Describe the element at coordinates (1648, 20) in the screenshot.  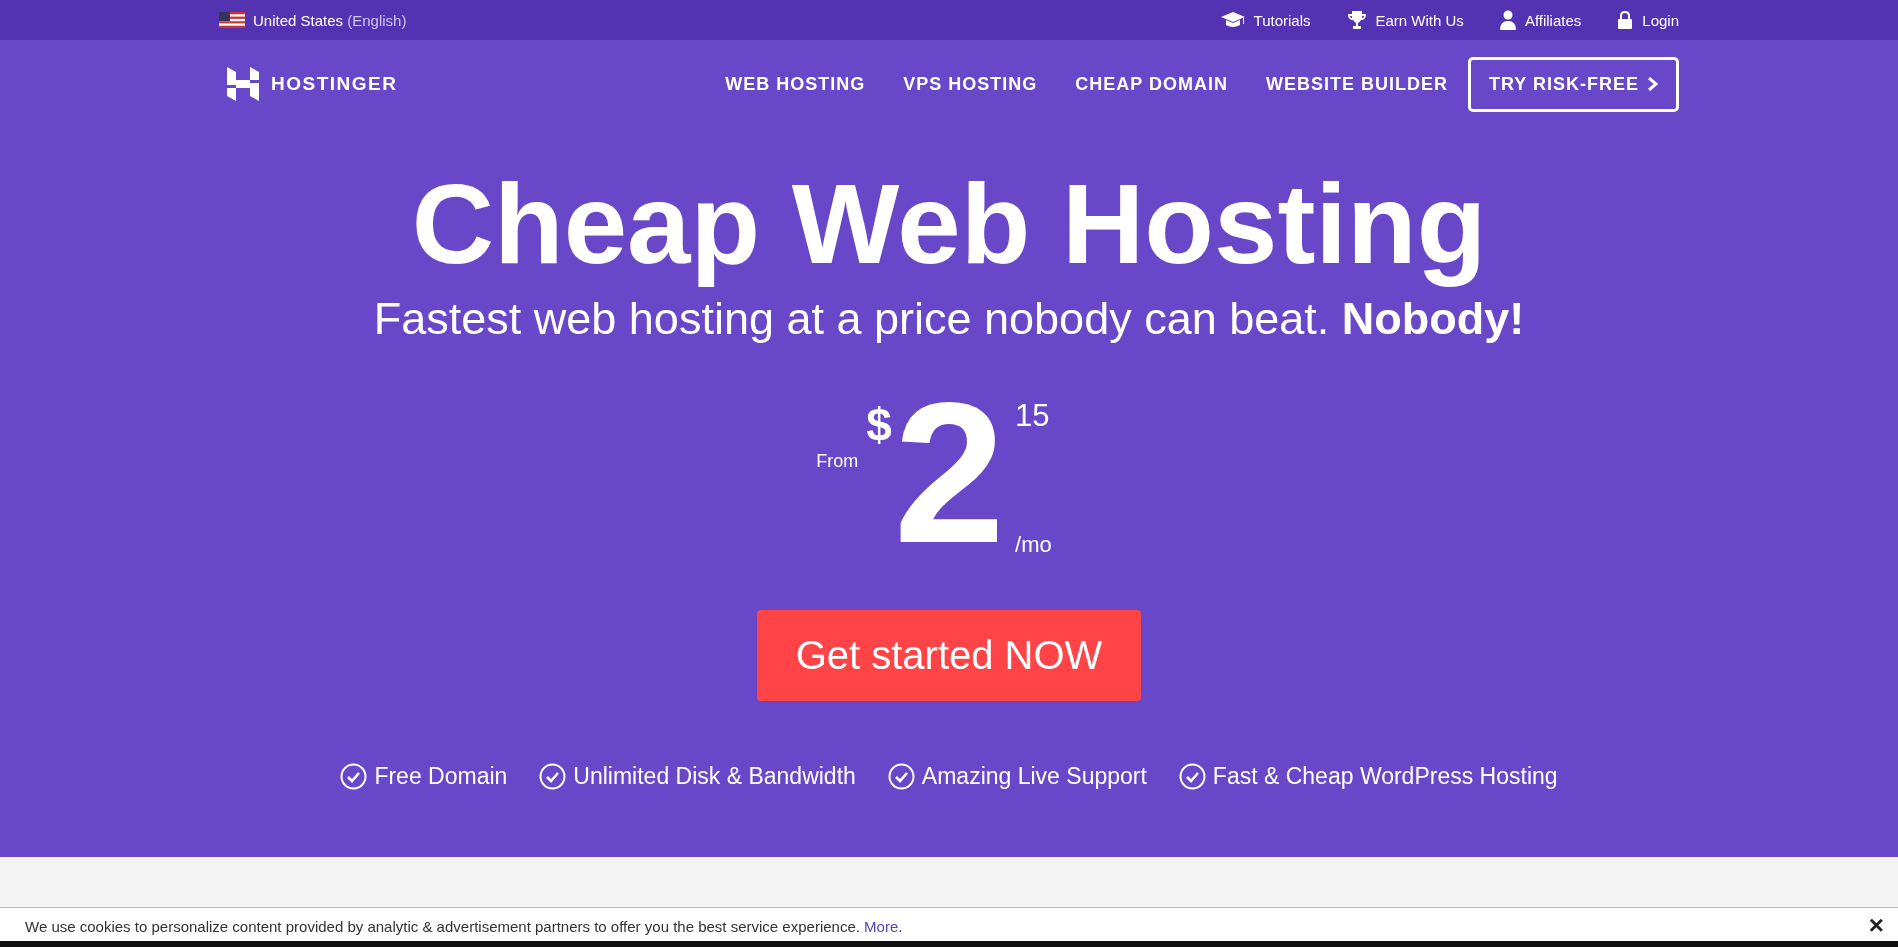
I see `topbar-link: Login` at that location.